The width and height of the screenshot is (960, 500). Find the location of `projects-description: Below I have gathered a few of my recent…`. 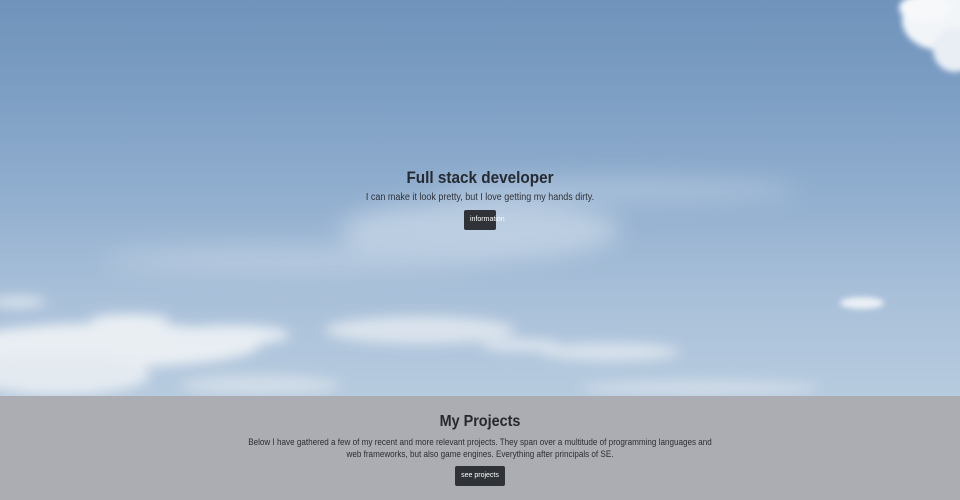

projects-description: Below I have gathered a few of my recent… is located at coordinates (480, 448).